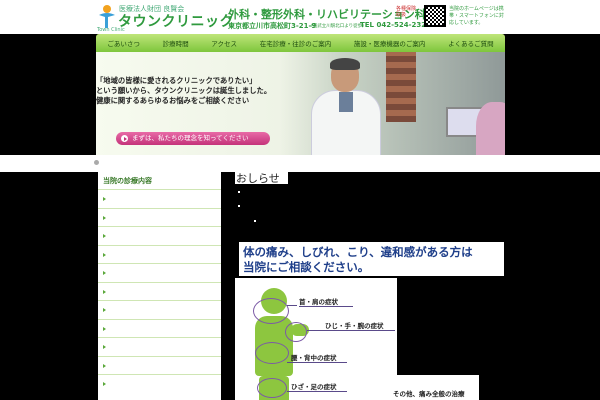 Image resolution: width=600 pixels, height=400 pixels. What do you see at coordinates (429, 393) in the screenshot?
I see `other-treatment-label: その他、痛み全般の治療` at bounding box center [429, 393].